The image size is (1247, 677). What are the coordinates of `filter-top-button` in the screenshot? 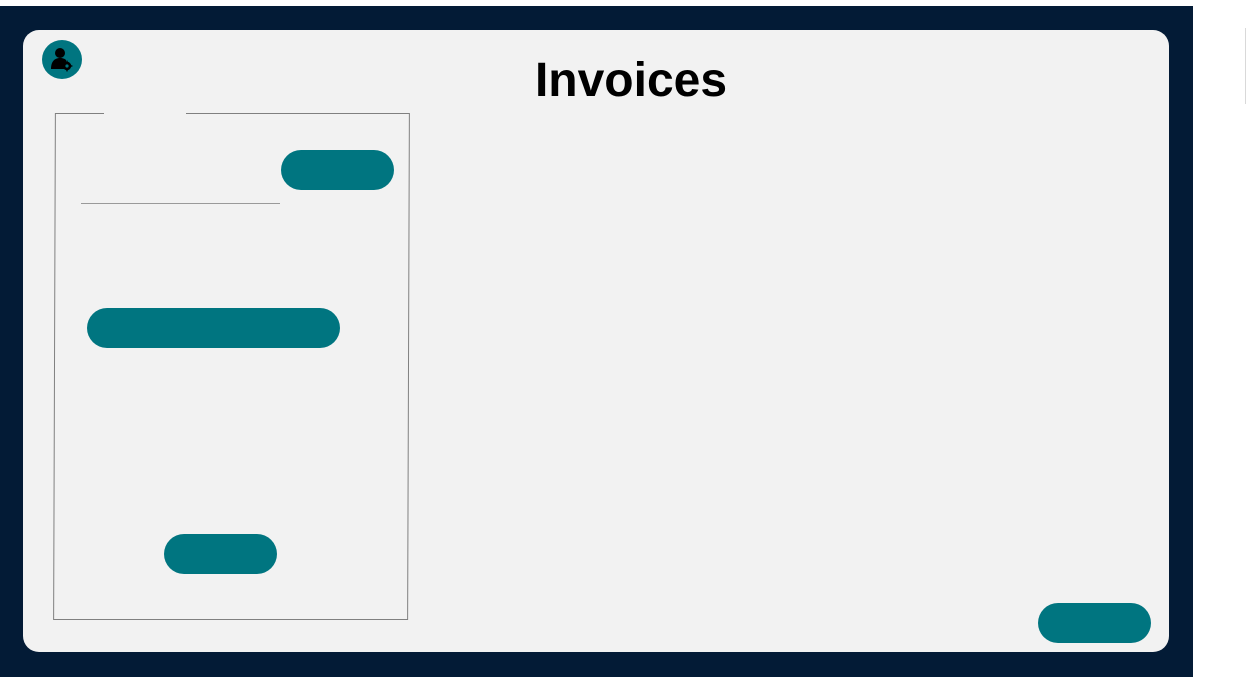 It's located at (337, 170).